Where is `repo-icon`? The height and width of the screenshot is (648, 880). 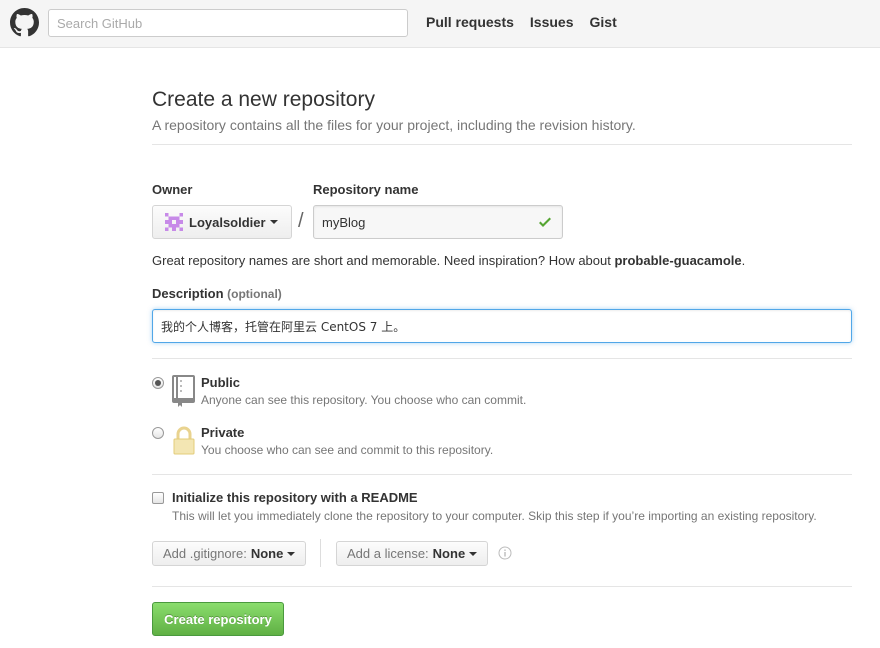
repo-icon is located at coordinates (183, 391).